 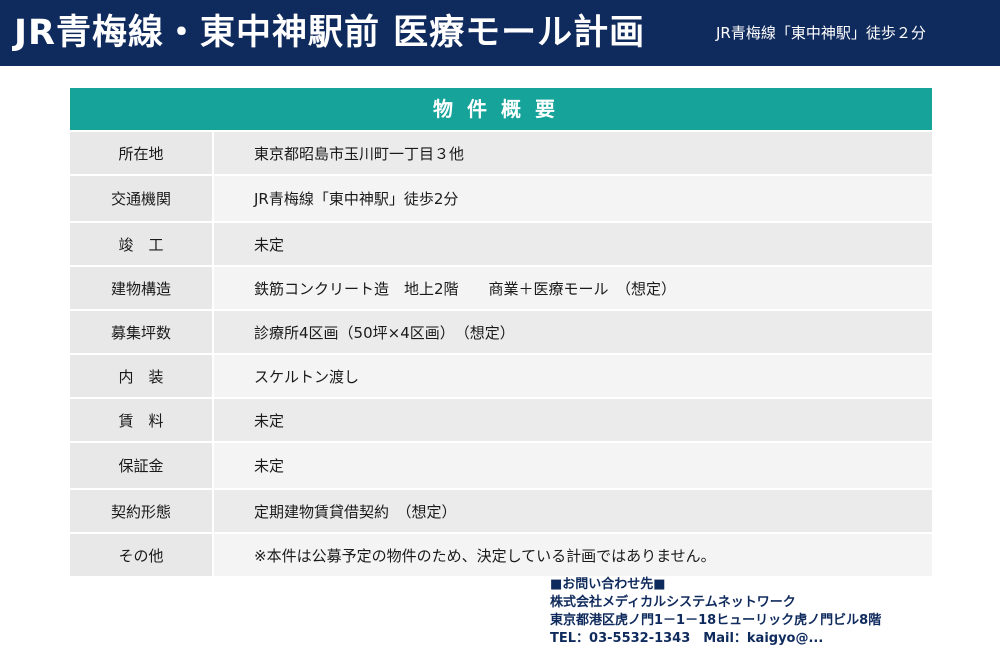 I want to click on table-row: 契約形態 定期建物賃貸借契約 （想定）, so click(x=501, y=511).